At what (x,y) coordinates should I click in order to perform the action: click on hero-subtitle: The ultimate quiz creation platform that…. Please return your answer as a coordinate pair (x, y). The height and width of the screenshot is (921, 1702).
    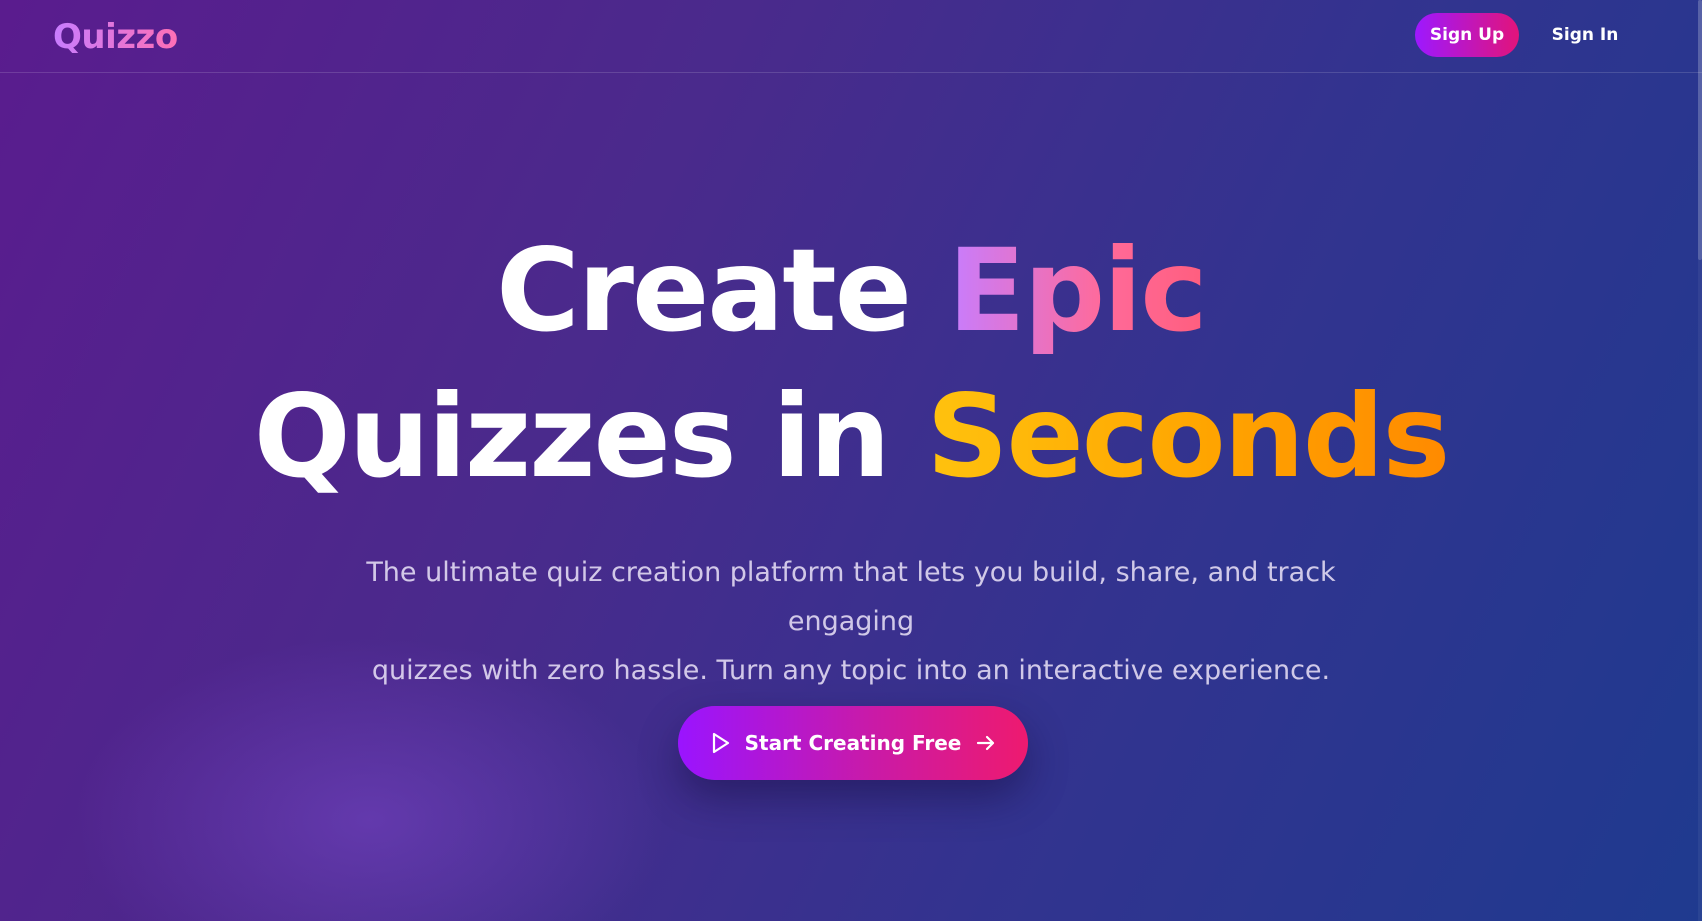
    Looking at the image, I should click on (851, 621).